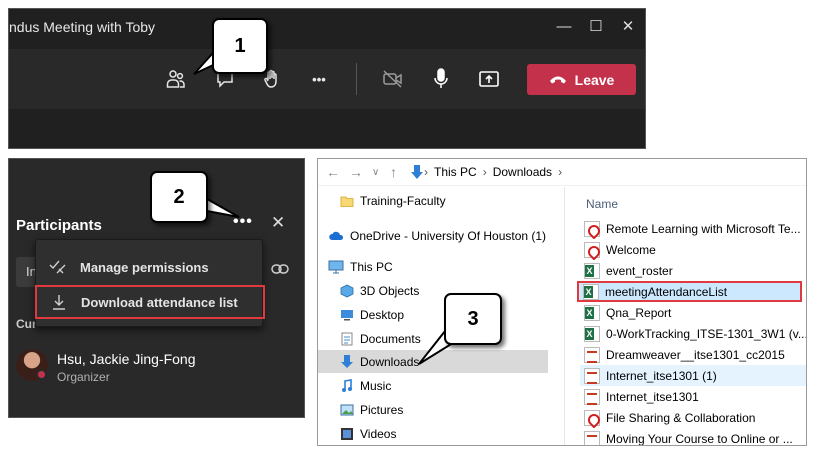  Describe the element at coordinates (417, 172) in the screenshot. I see `downloads-location-icon` at that location.